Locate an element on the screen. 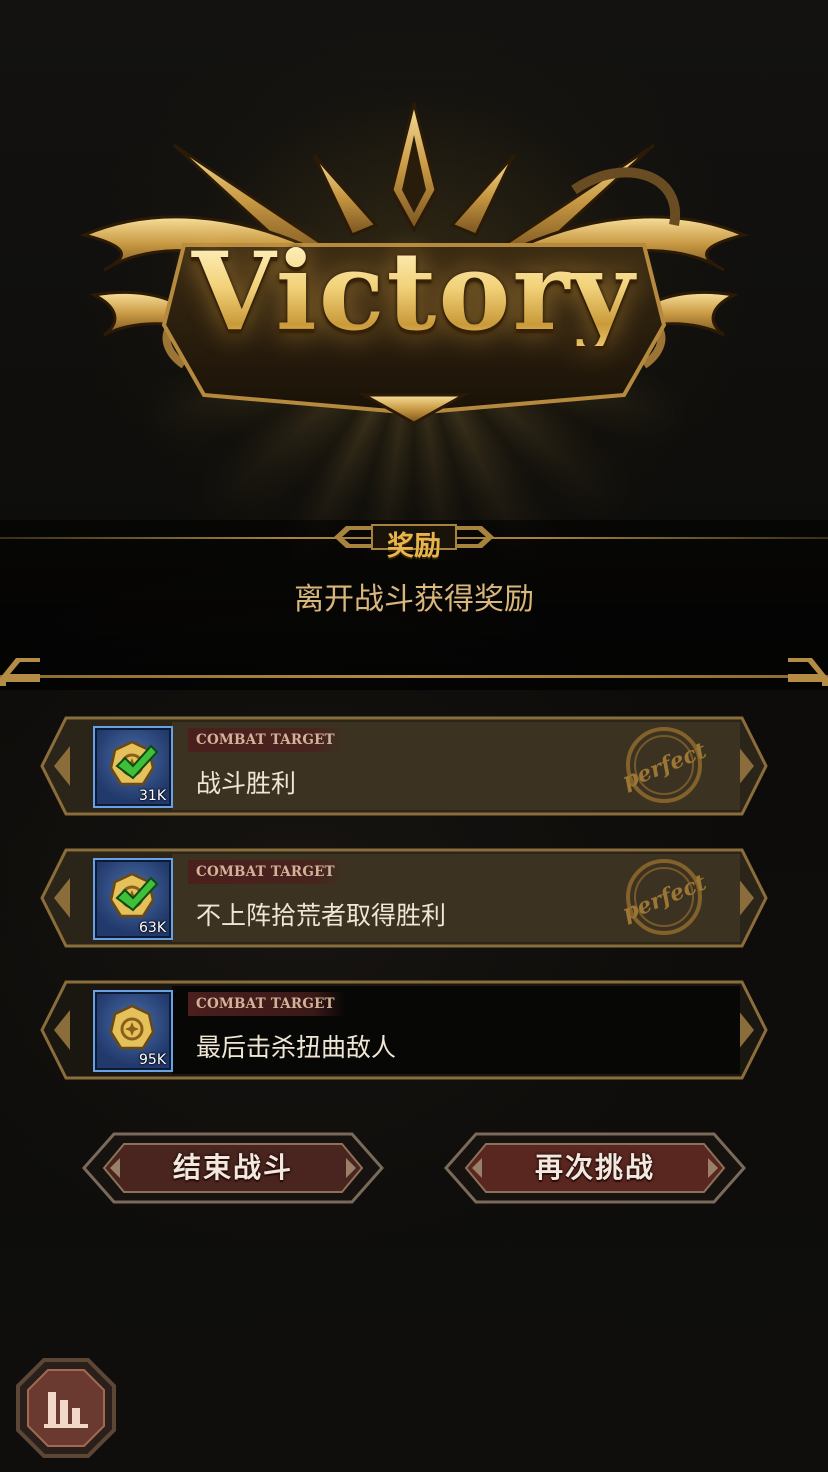 The height and width of the screenshot is (1472, 828). reward-item-slot: 95K is located at coordinates (133, 1031).